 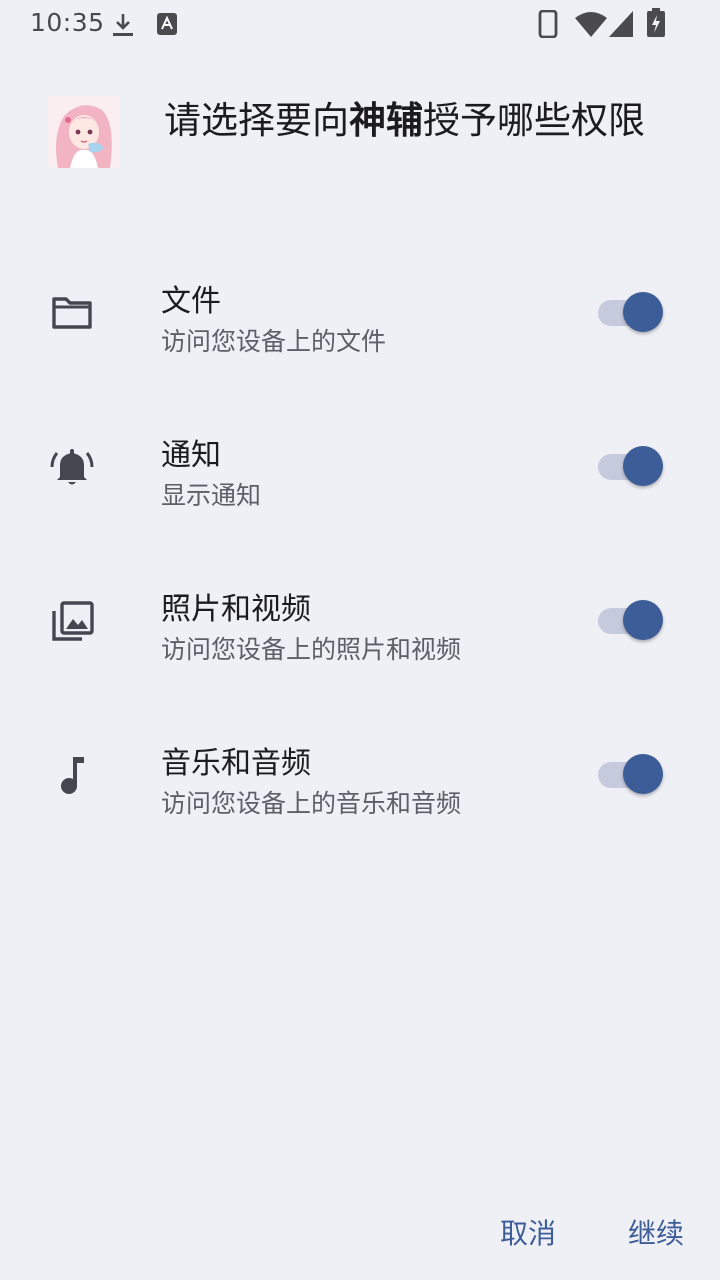 I want to click on music-audio-toggle, so click(x=632, y=775).